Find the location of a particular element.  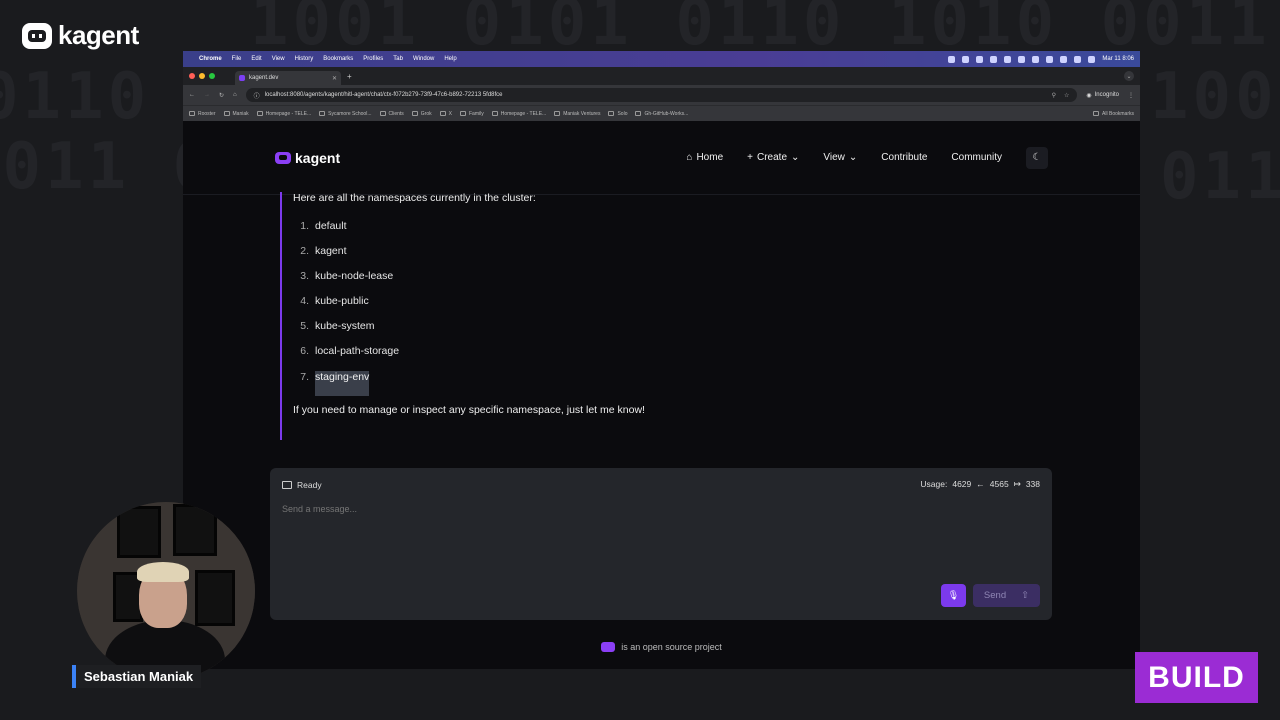

arrow-right-icon: ↦ is located at coordinates (1017, 484).